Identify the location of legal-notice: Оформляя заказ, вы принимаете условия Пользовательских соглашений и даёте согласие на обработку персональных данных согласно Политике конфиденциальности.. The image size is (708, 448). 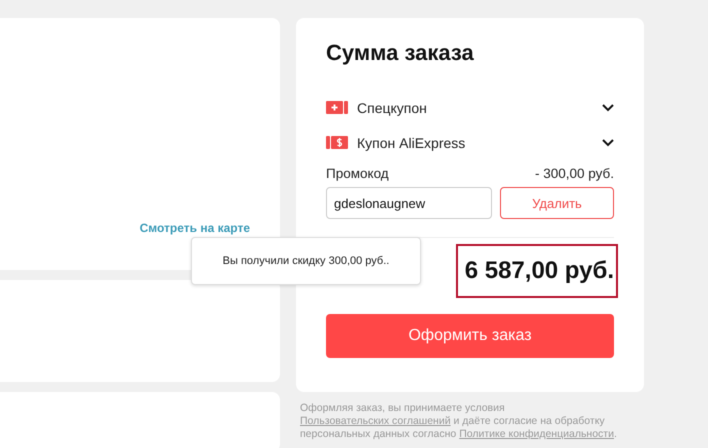
(459, 421).